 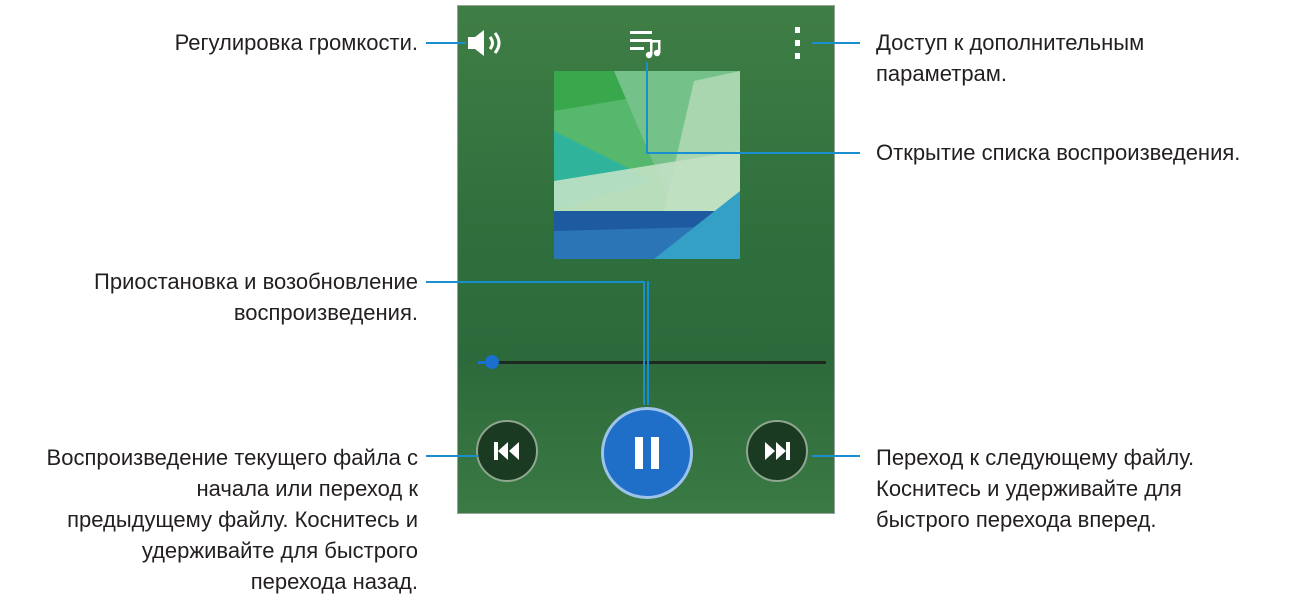 What do you see at coordinates (325, 312) in the screenshot?
I see `pause-resume-callout-line2: воспроизведения.` at bounding box center [325, 312].